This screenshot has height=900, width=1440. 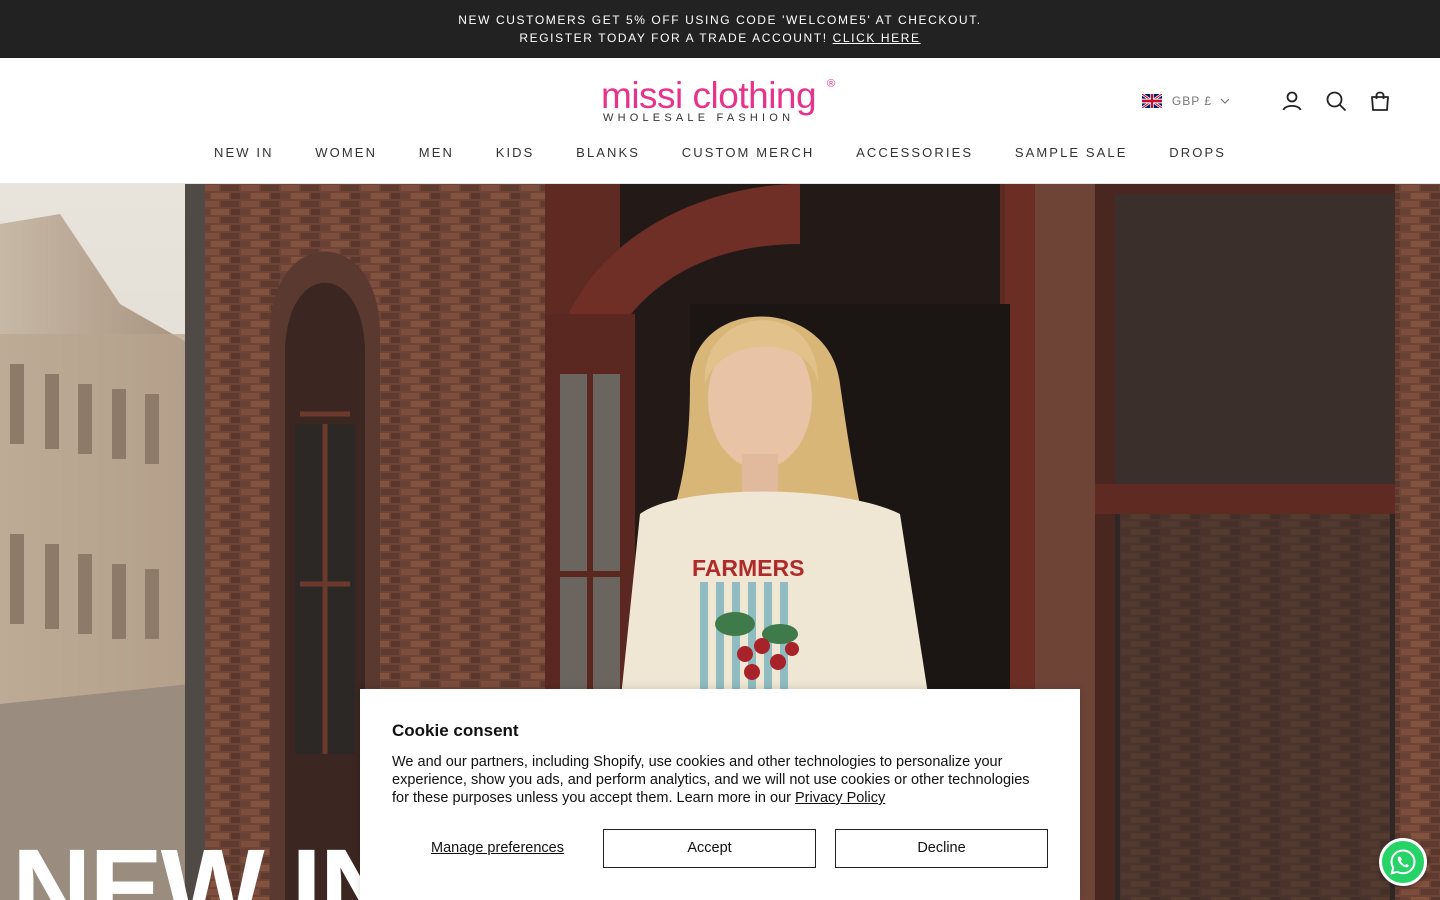 I want to click on site-logo: missi clothing ® WHOLESALE FASHION, so click(x=721, y=101).